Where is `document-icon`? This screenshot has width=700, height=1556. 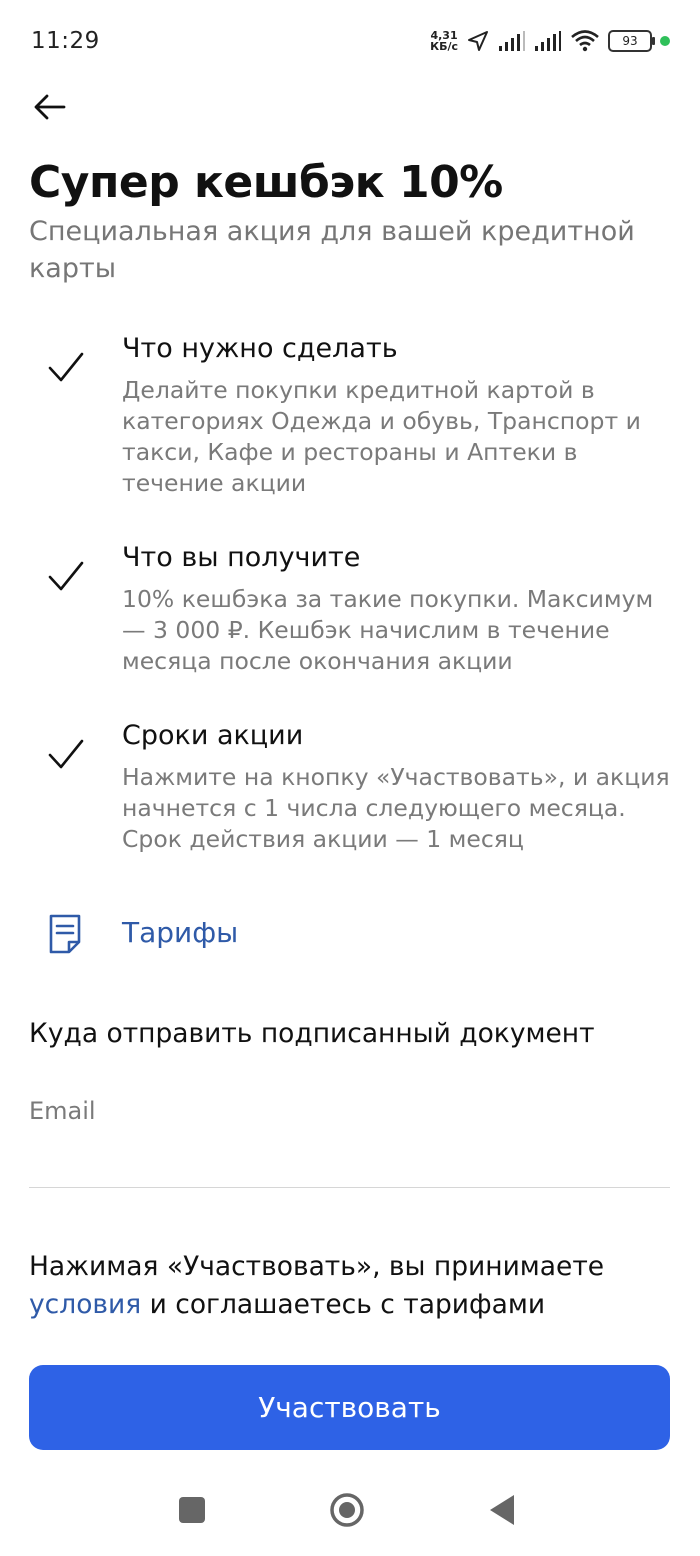 document-icon is located at coordinates (65, 934).